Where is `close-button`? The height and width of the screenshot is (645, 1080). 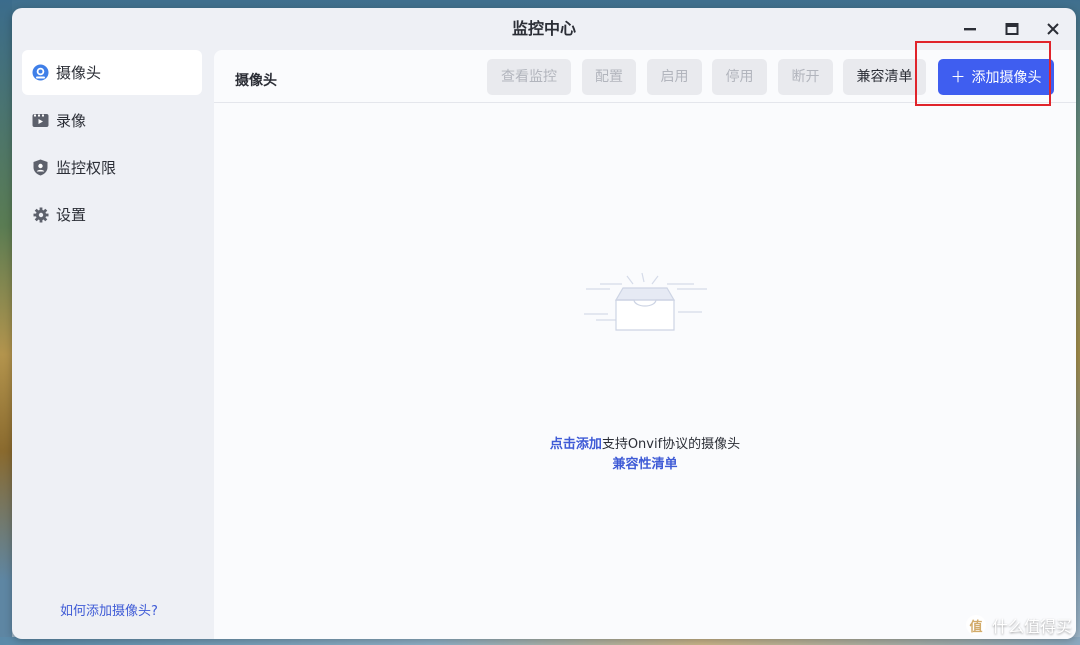
close-button is located at coordinates (1053, 29).